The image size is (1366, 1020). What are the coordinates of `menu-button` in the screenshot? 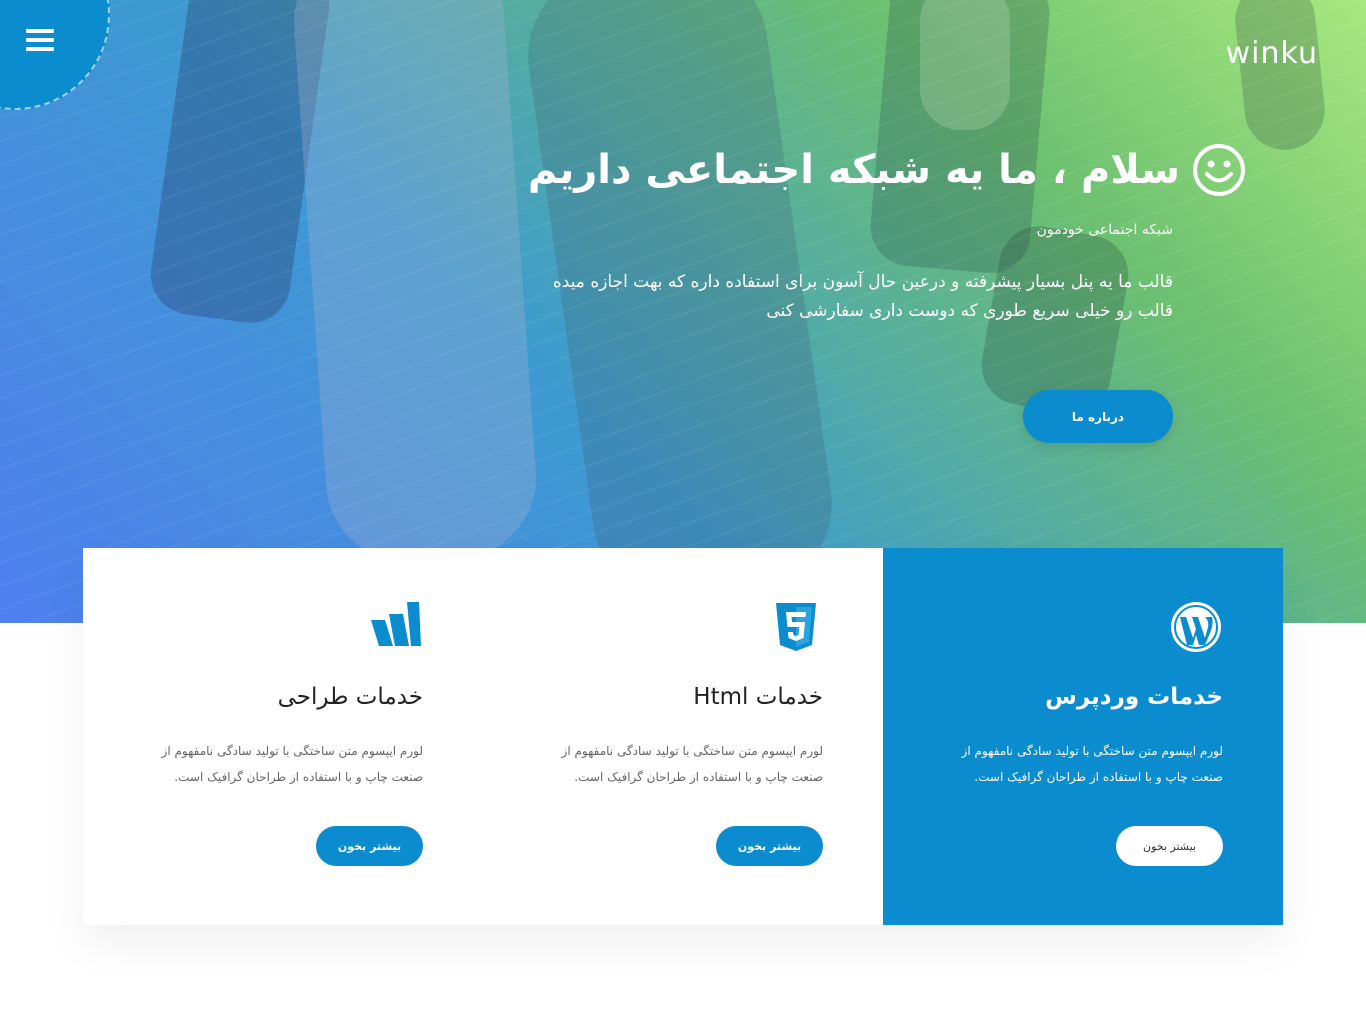 It's located at (40, 42).